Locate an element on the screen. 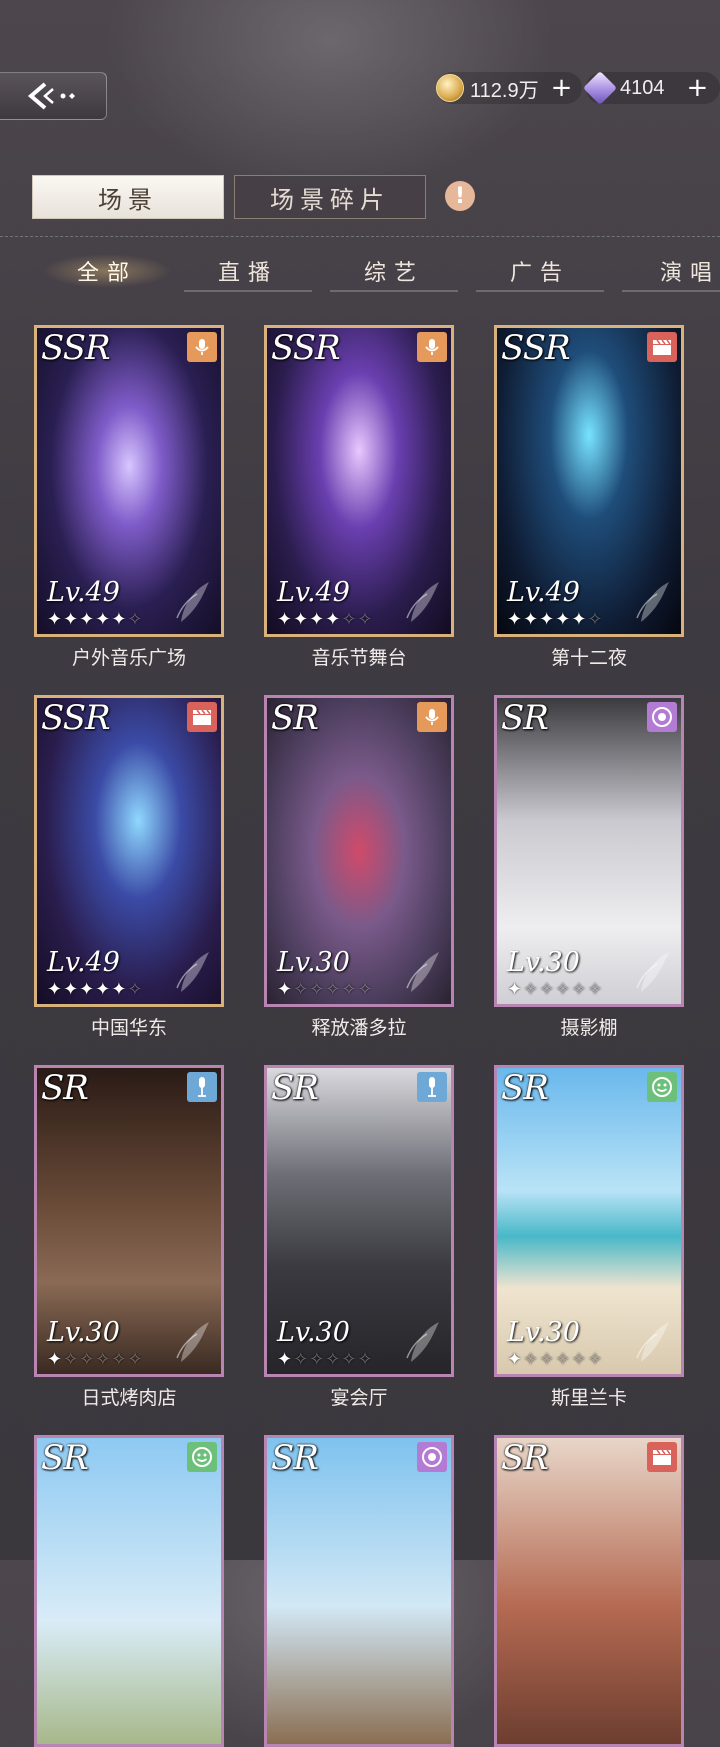  category-variety: 综艺 is located at coordinates (394, 272).